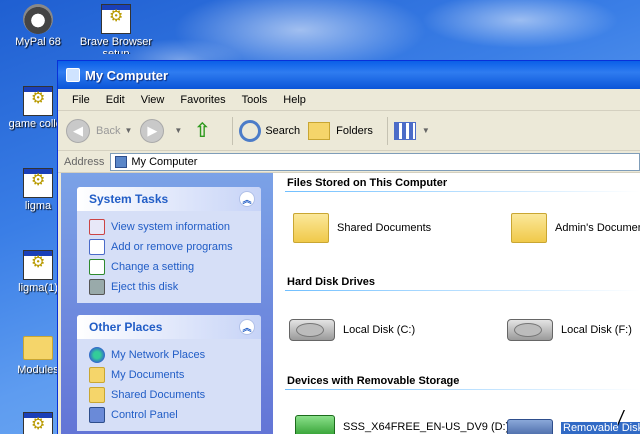 This screenshot has height=434, width=640. I want to click on system-tasks-header: System Tasks ︽, so click(169, 199).